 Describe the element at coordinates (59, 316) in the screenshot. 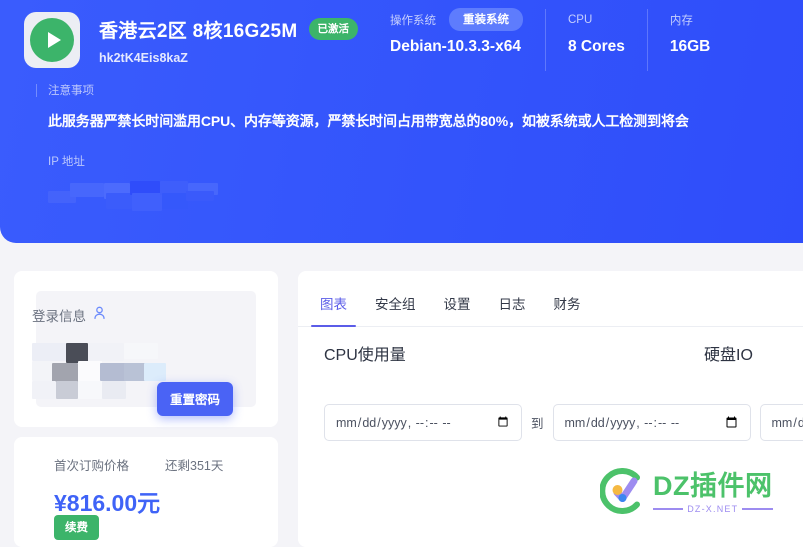

I see `login-info-title: 登录信息` at that location.